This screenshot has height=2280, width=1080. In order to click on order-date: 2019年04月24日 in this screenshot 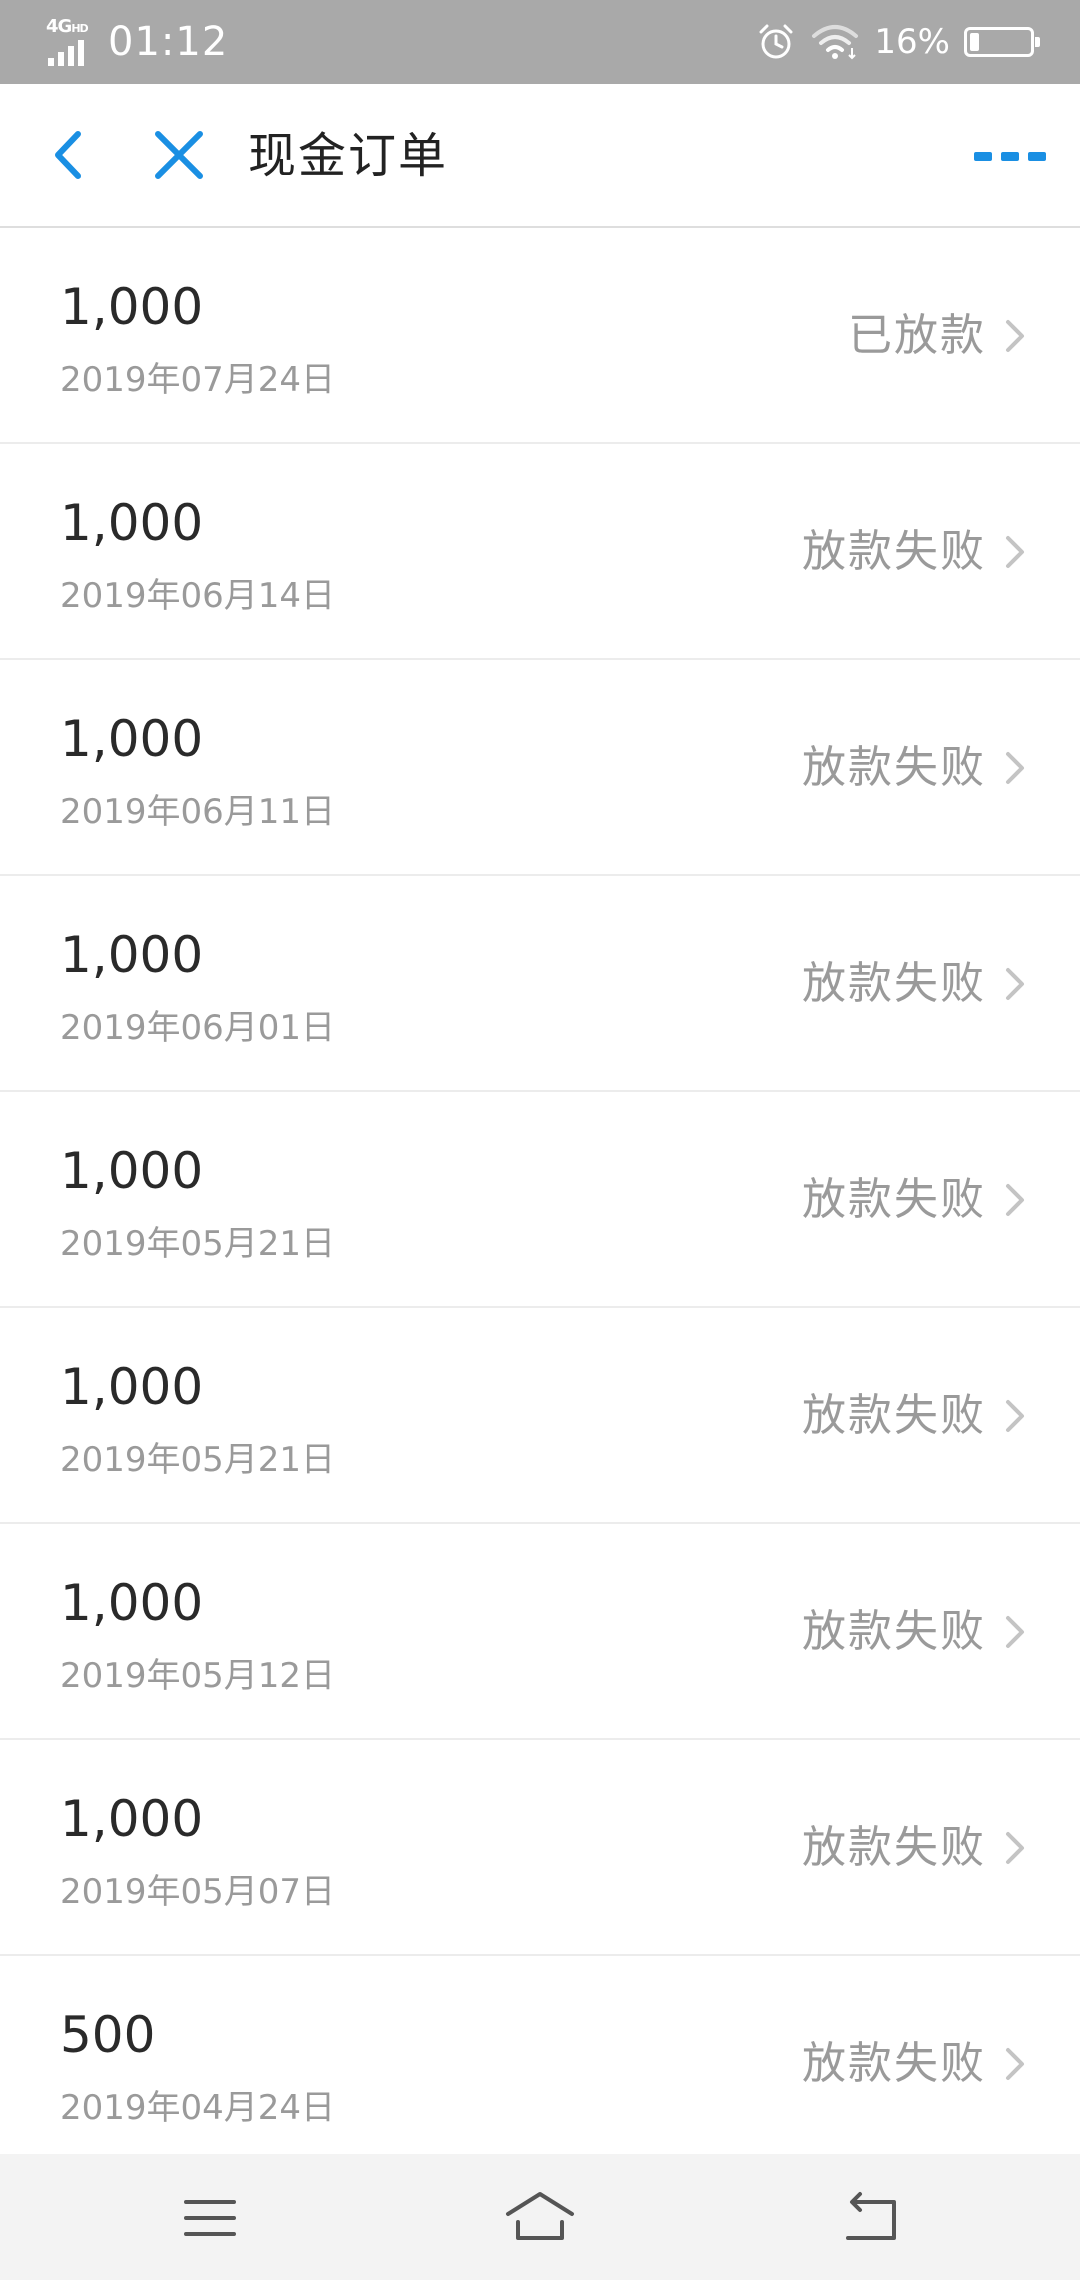, I will do `click(198, 2108)`.